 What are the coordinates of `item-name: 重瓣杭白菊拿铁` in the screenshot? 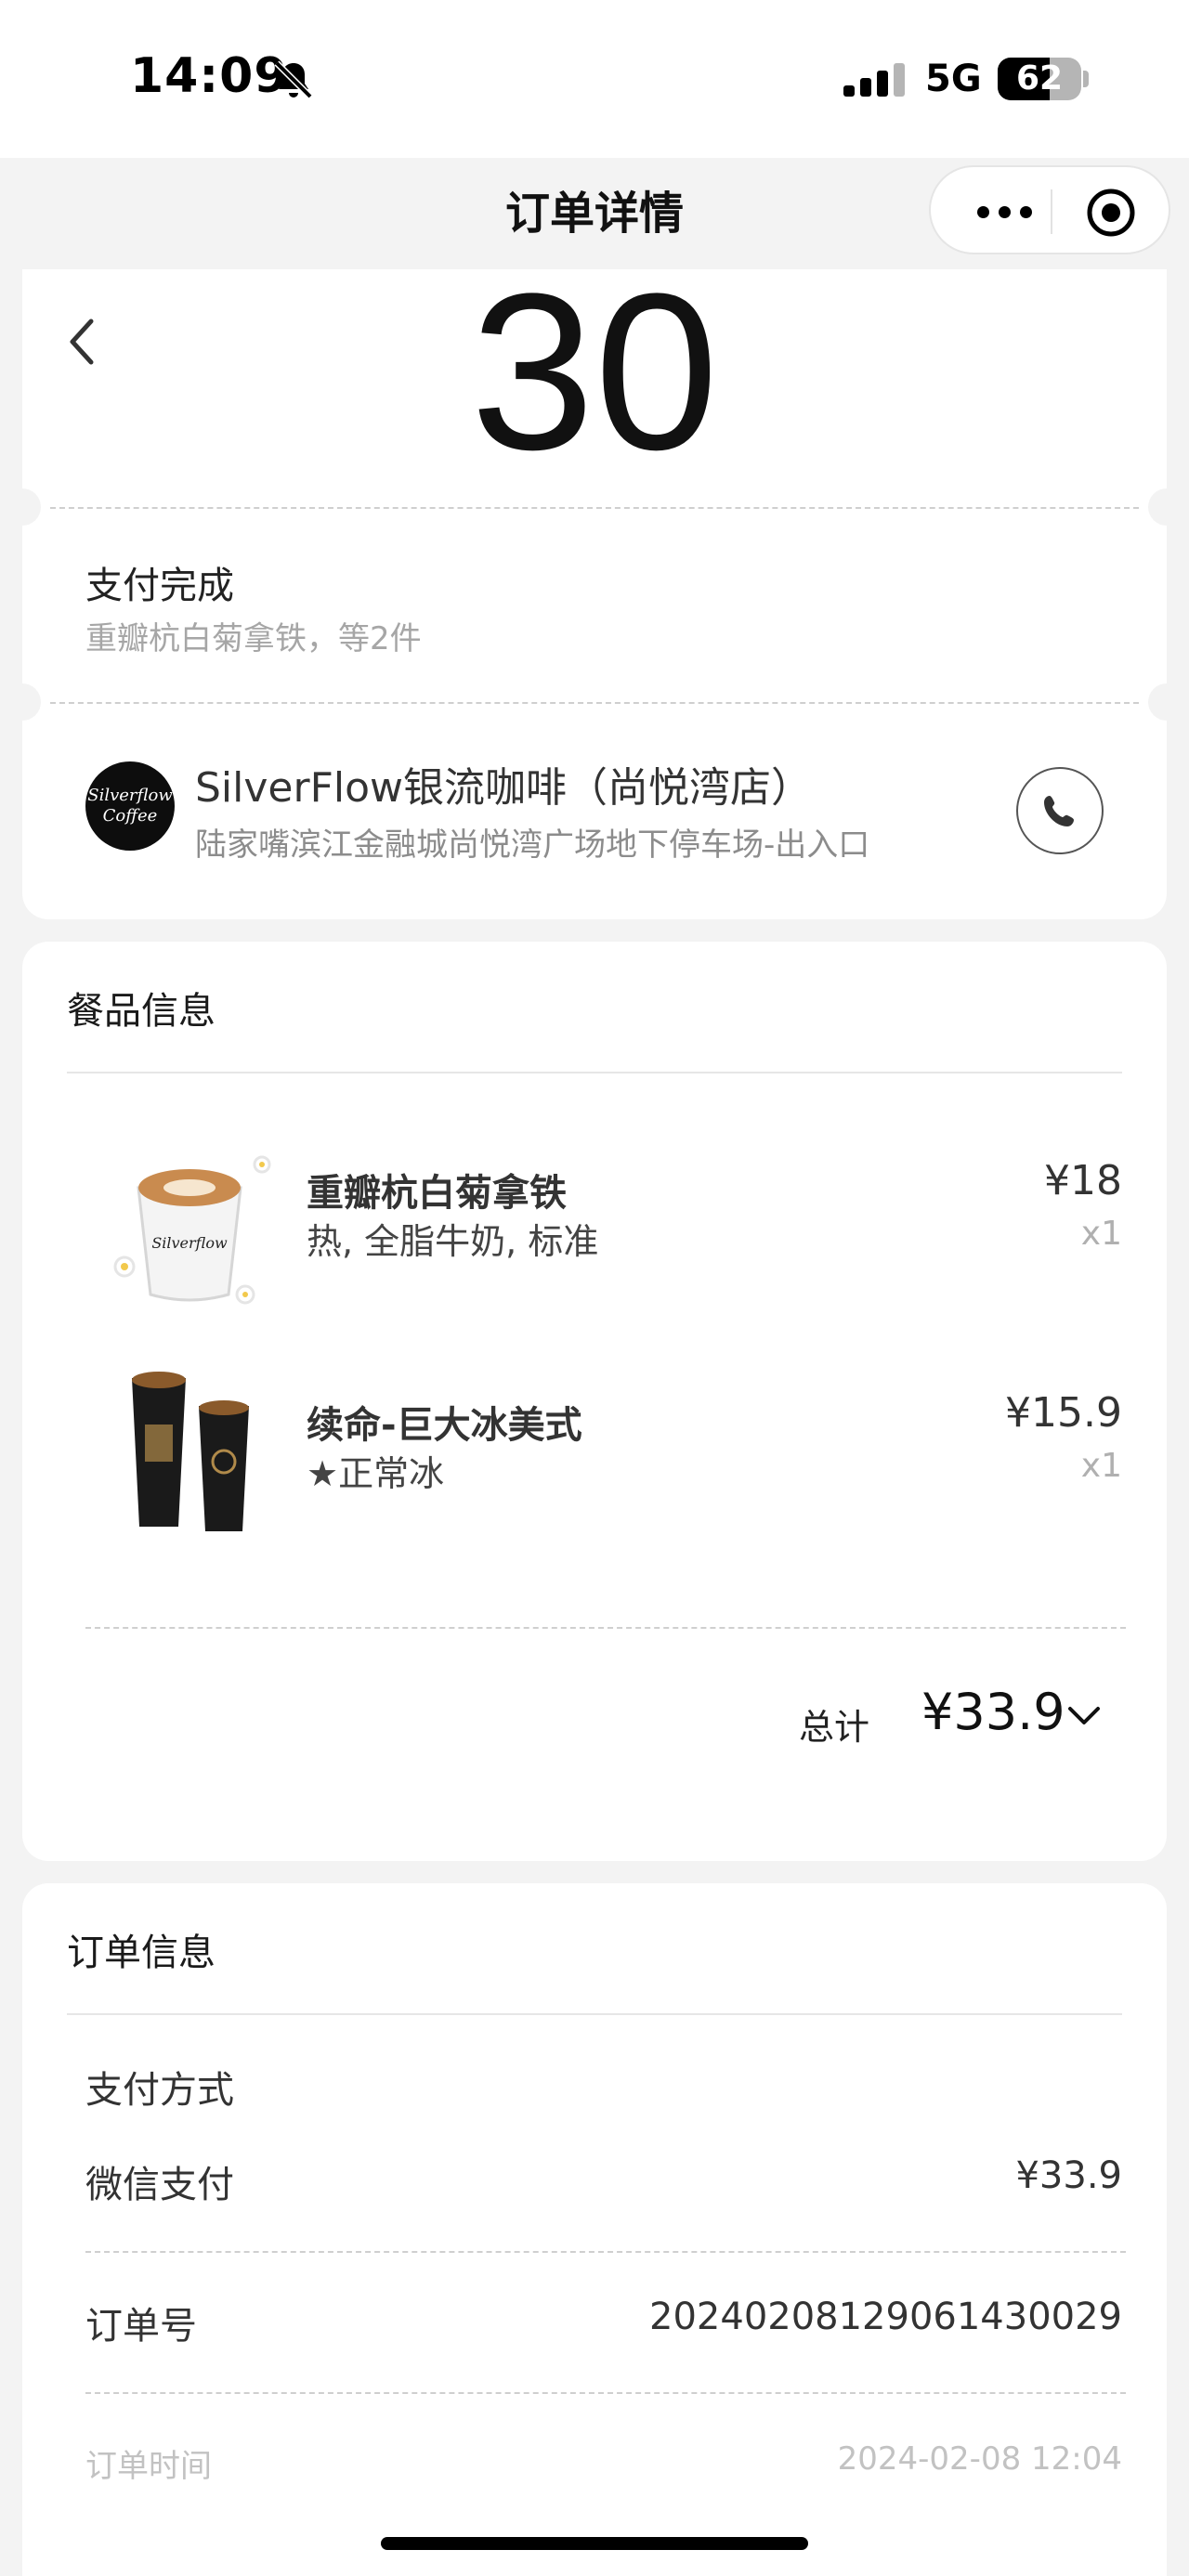 It's located at (437, 1194).